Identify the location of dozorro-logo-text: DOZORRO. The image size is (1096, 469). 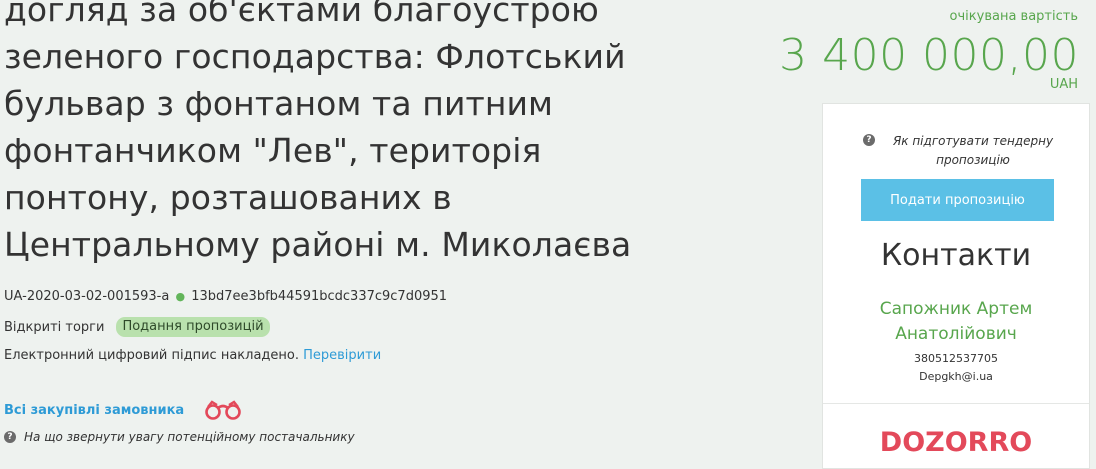
(956, 441).